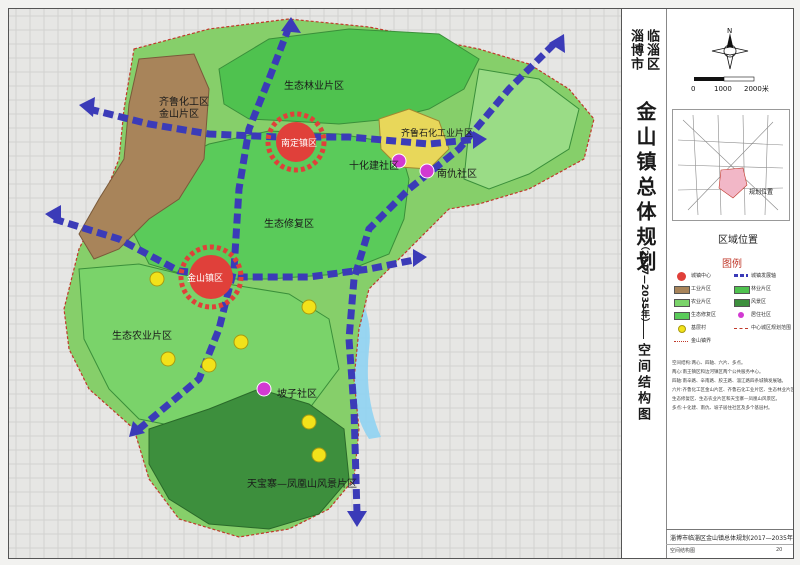  What do you see at coordinates (729, 381) in the screenshot?
I see `note-line: 四轴:南辛路、辛南路、胶王路、淄江路四条城镇发展轴。` at bounding box center [729, 381].